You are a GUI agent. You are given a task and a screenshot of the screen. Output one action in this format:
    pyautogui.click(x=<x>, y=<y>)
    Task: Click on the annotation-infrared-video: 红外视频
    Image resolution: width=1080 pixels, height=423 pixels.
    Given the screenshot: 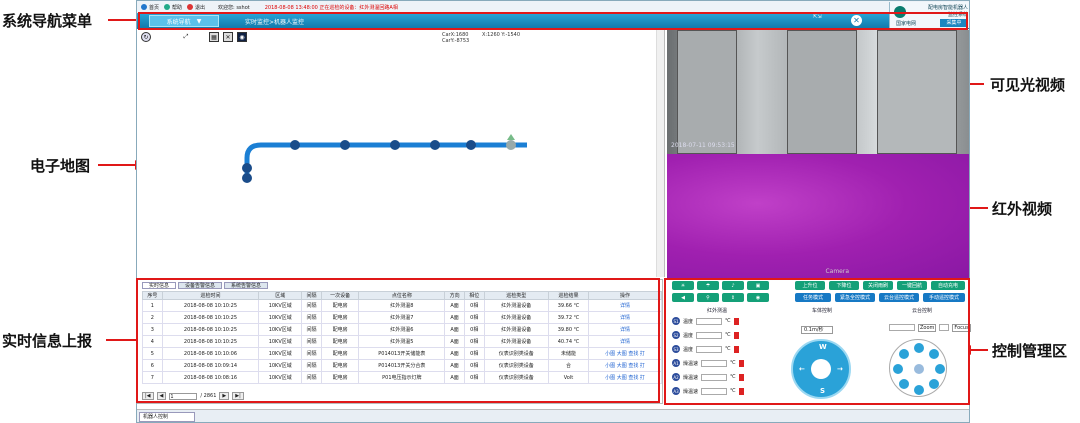 What is the action you would take?
    pyautogui.click(x=1022, y=209)
    